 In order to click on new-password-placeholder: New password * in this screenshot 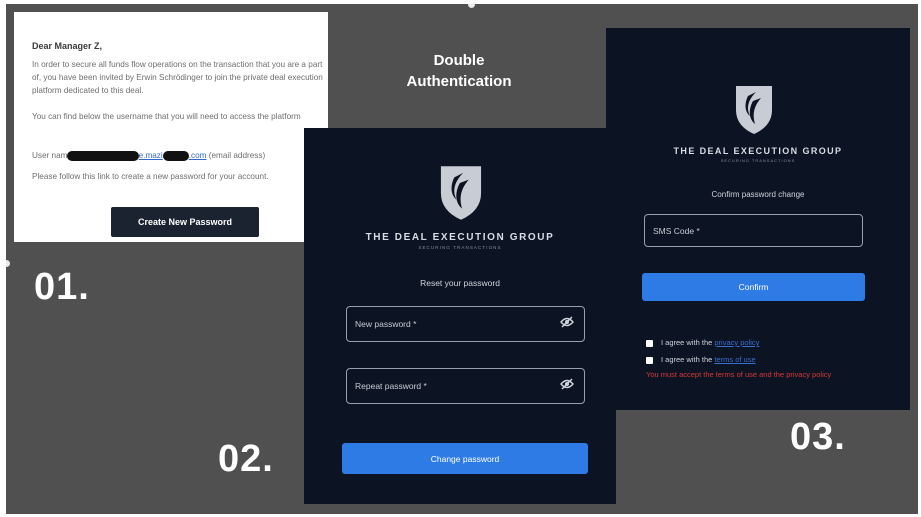, I will do `click(386, 324)`.